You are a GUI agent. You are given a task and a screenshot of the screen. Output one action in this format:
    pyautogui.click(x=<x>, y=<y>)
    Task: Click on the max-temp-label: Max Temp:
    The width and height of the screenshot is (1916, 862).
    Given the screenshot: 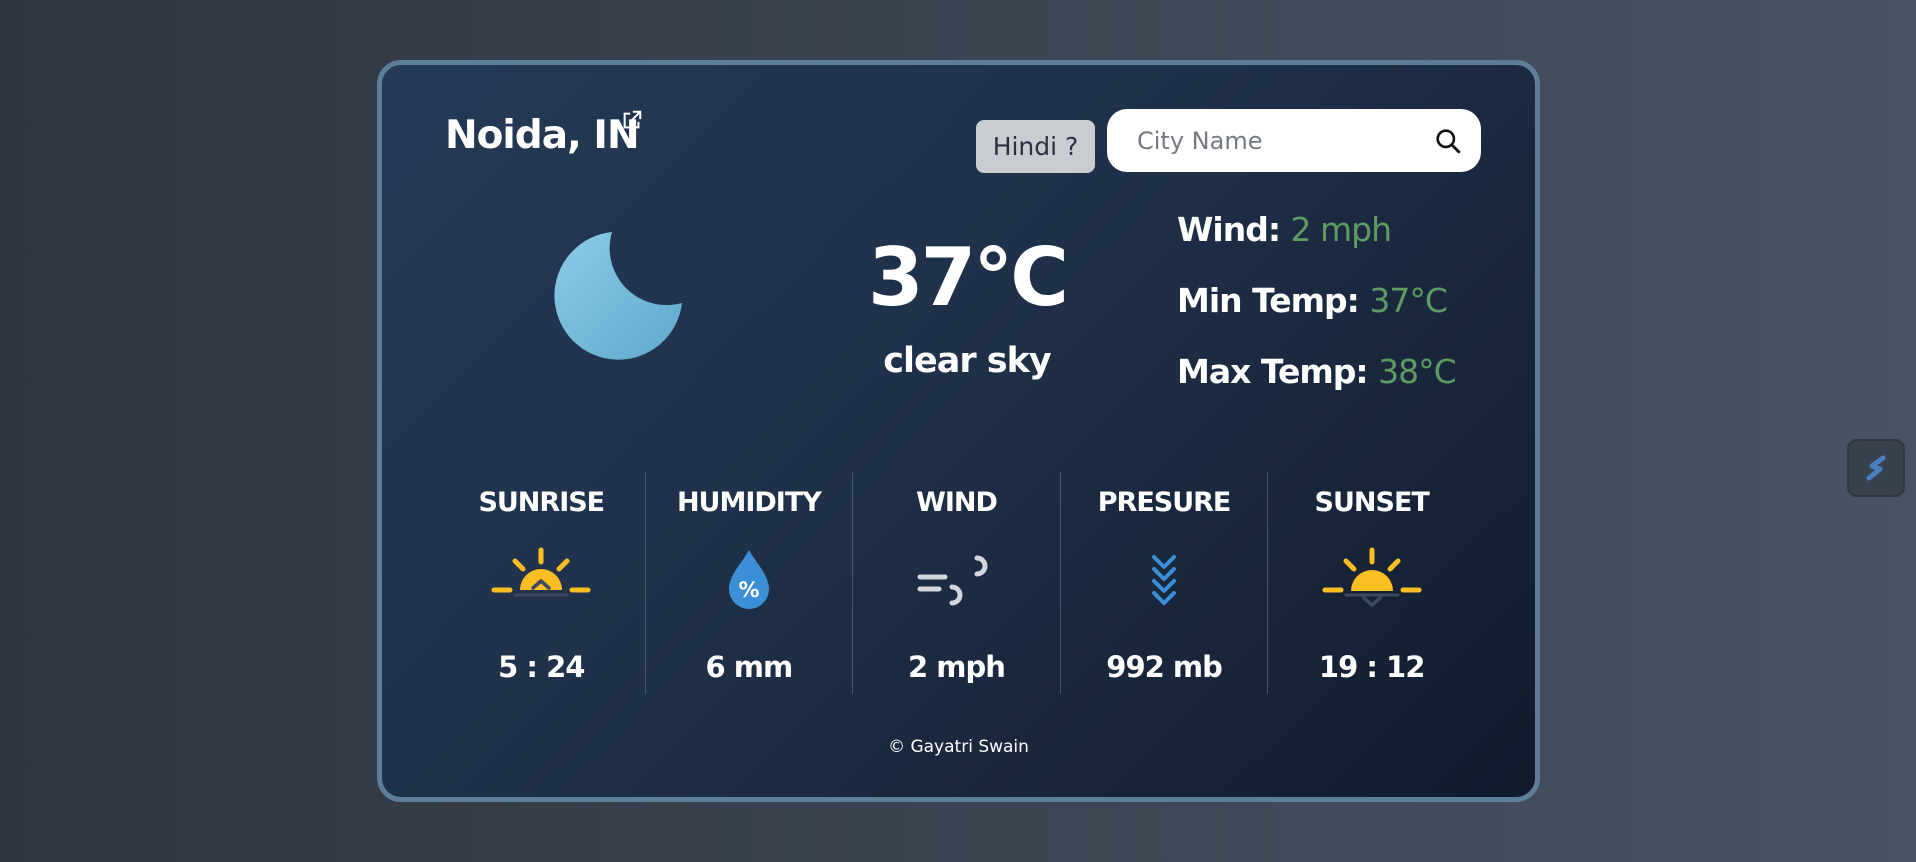 What is the action you would take?
    pyautogui.click(x=1273, y=371)
    